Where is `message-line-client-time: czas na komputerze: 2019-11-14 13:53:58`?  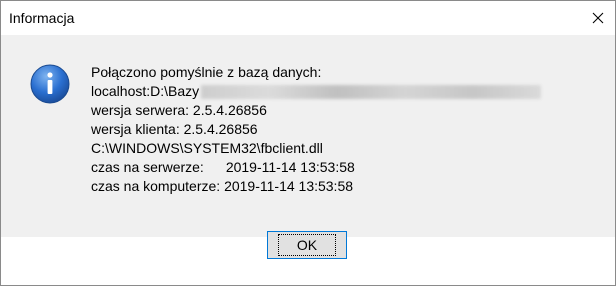
message-line-client-time: czas na komputerze: 2019-11-14 13:53:58 is located at coordinates (316, 186).